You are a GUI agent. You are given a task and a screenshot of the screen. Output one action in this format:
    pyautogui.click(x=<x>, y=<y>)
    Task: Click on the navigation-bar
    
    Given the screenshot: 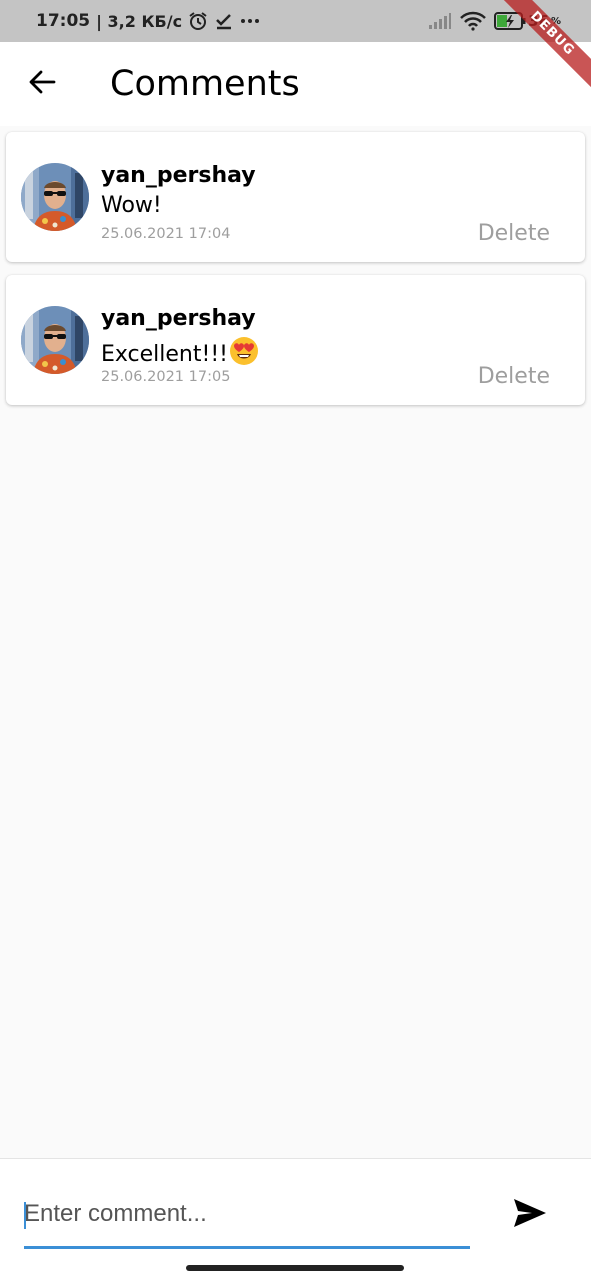 What is the action you would take?
    pyautogui.click(x=295, y=1268)
    